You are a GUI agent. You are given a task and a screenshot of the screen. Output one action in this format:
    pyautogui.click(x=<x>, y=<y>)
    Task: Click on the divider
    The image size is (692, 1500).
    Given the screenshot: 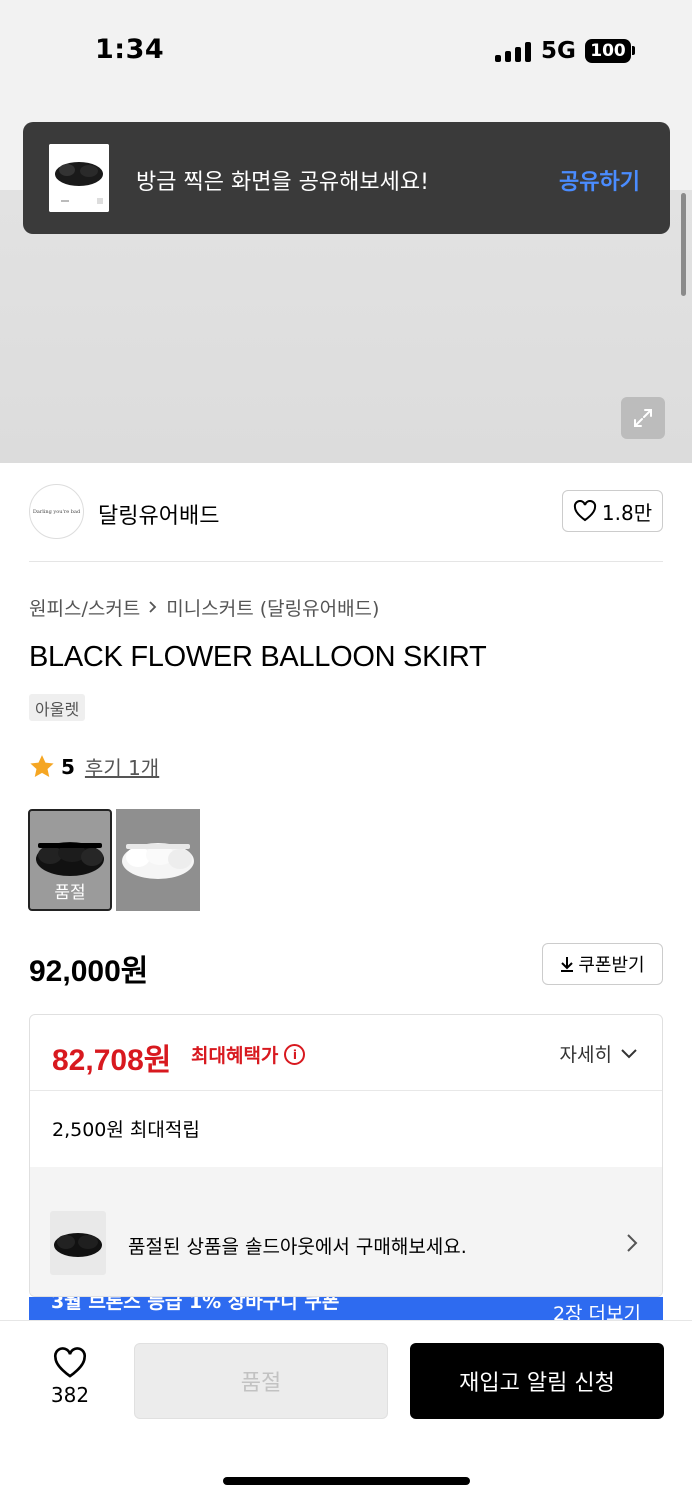 What is the action you would take?
    pyautogui.click(x=346, y=561)
    